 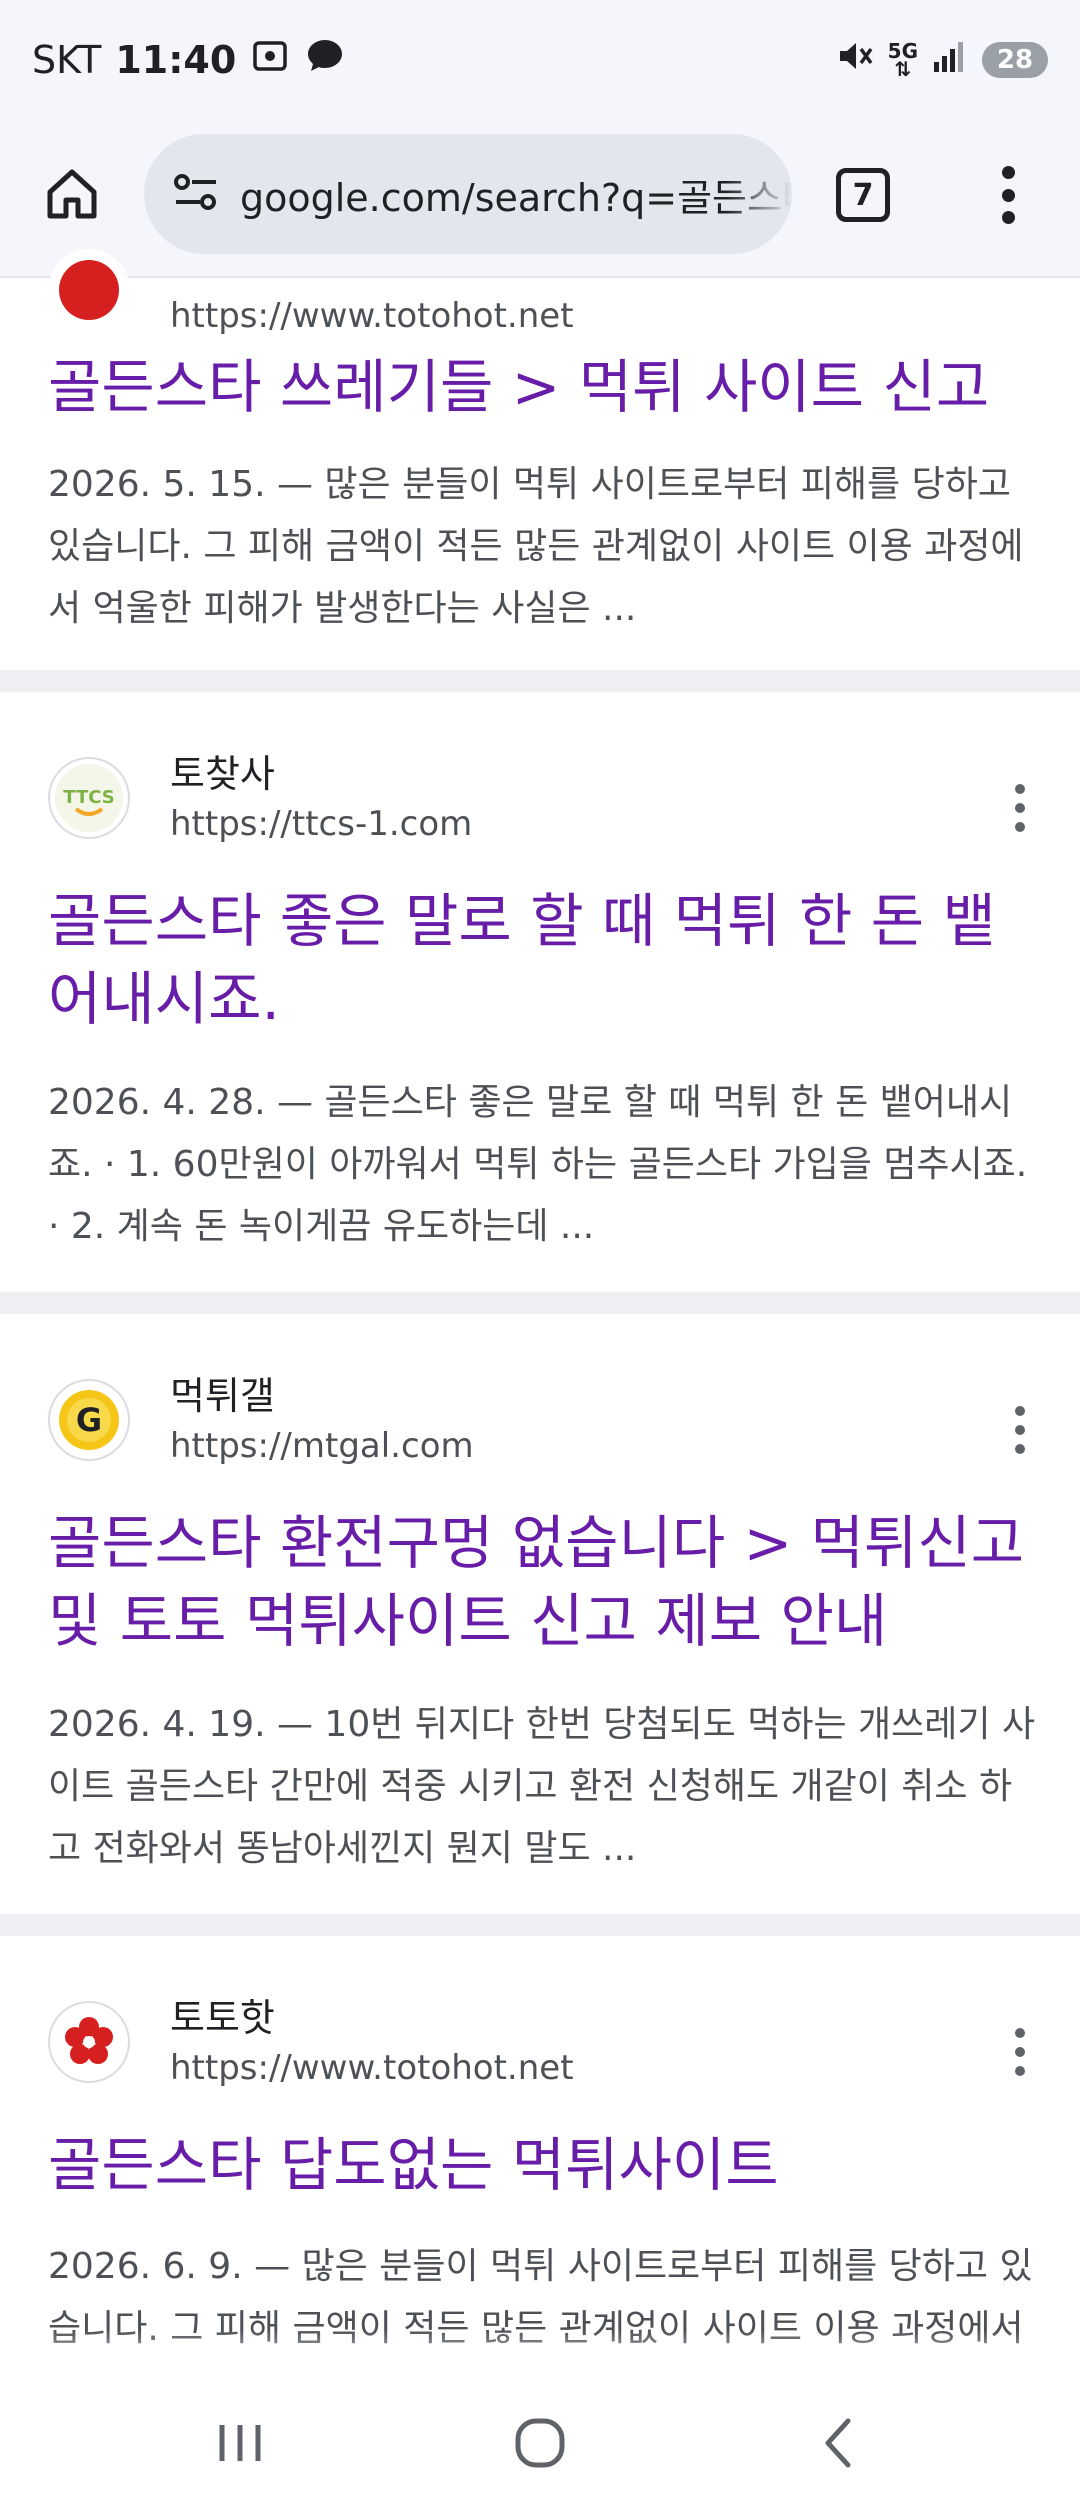 What do you see at coordinates (222, 1396) in the screenshot?
I see `site-name: 먹튀갤` at bounding box center [222, 1396].